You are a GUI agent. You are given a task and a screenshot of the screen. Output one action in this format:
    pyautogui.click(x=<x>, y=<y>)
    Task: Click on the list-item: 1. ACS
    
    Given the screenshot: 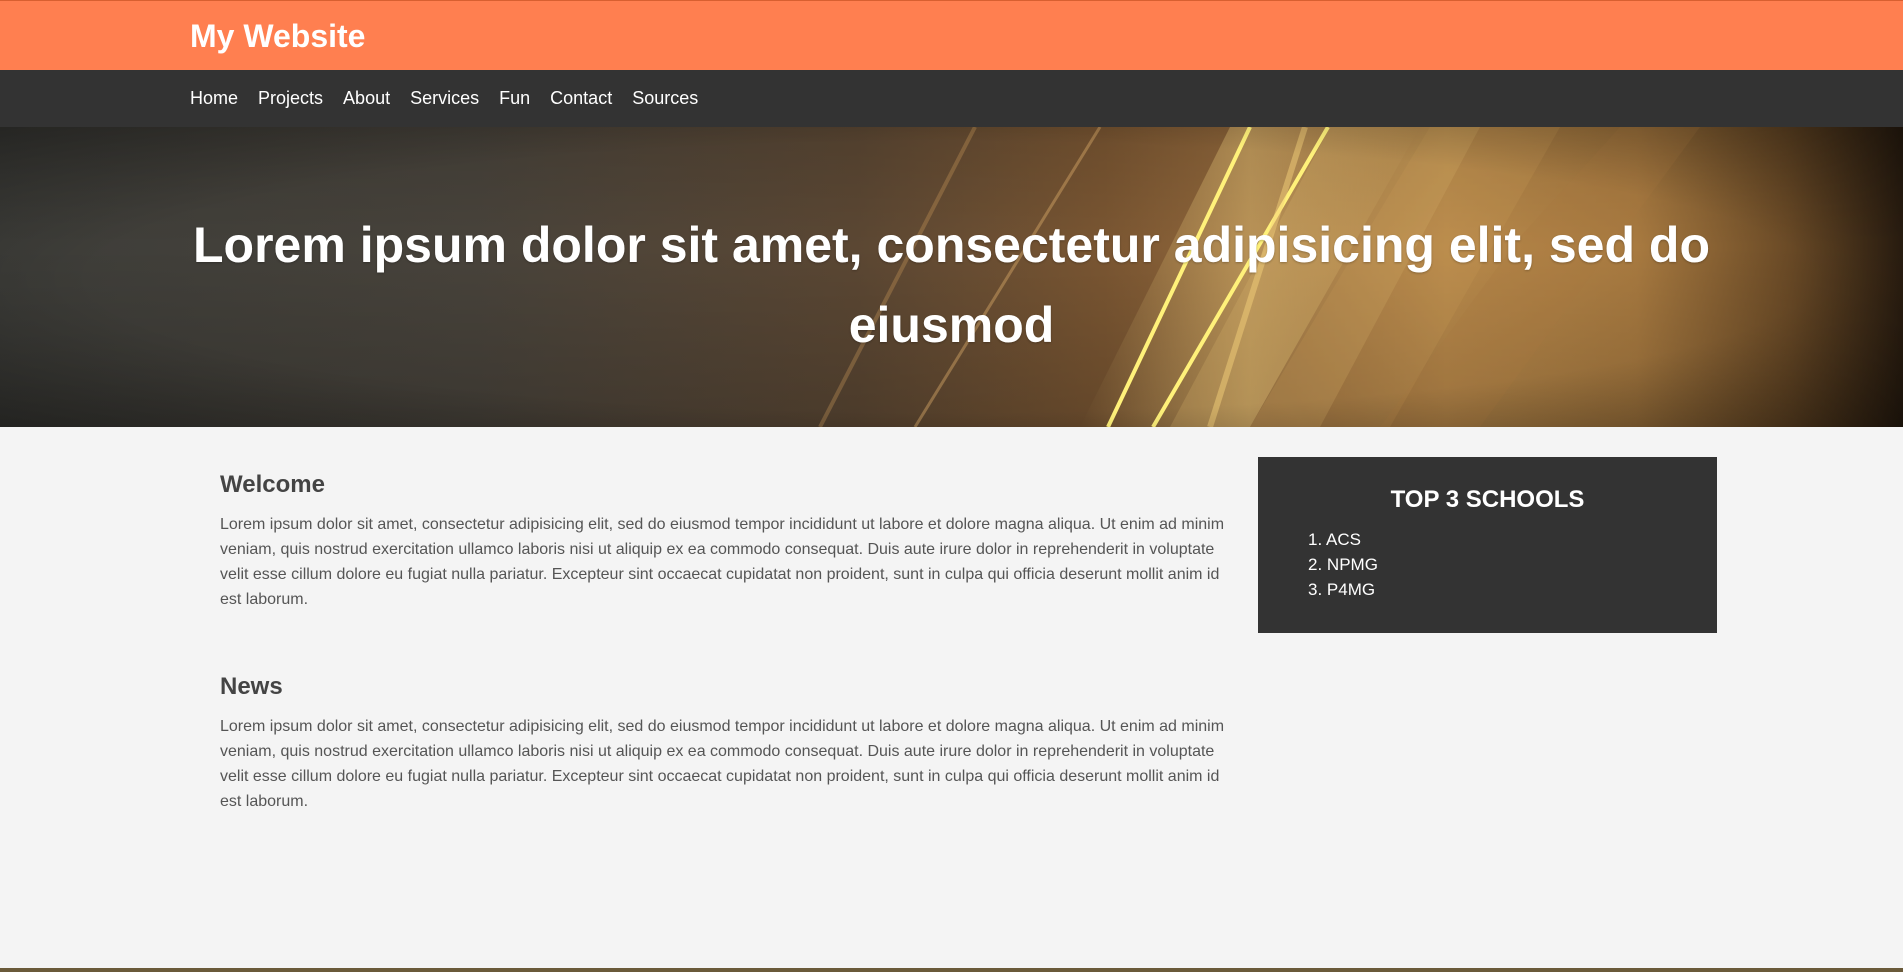 What is the action you would take?
    pyautogui.click(x=1496, y=539)
    